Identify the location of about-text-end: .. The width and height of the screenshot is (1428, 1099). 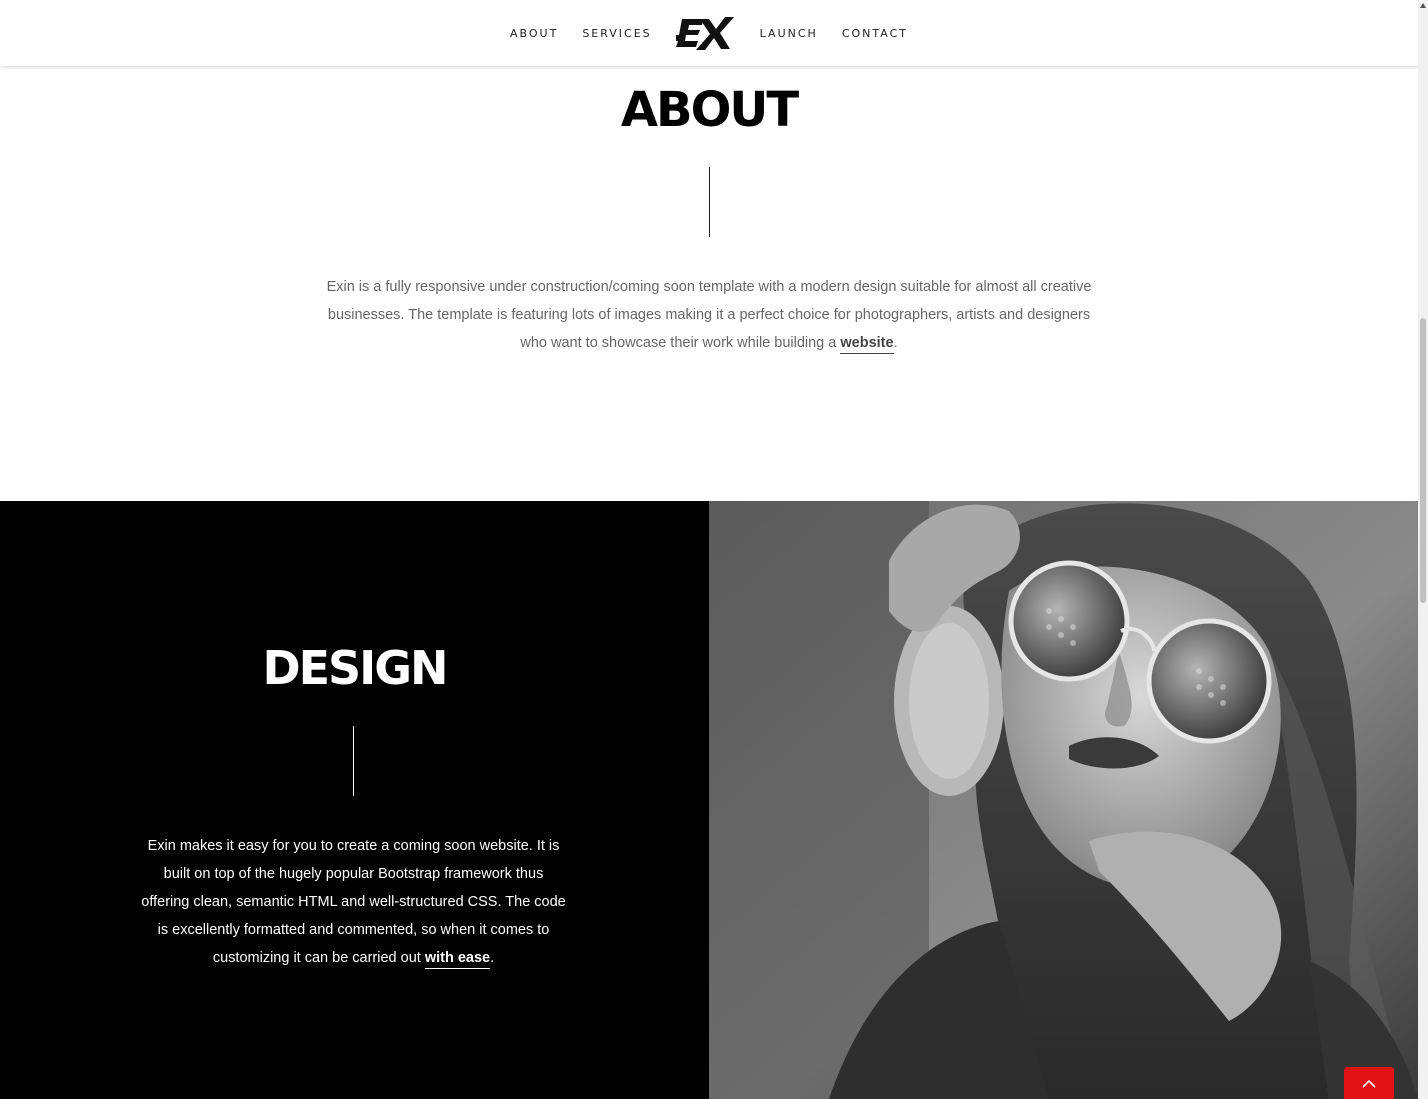
(895, 343).